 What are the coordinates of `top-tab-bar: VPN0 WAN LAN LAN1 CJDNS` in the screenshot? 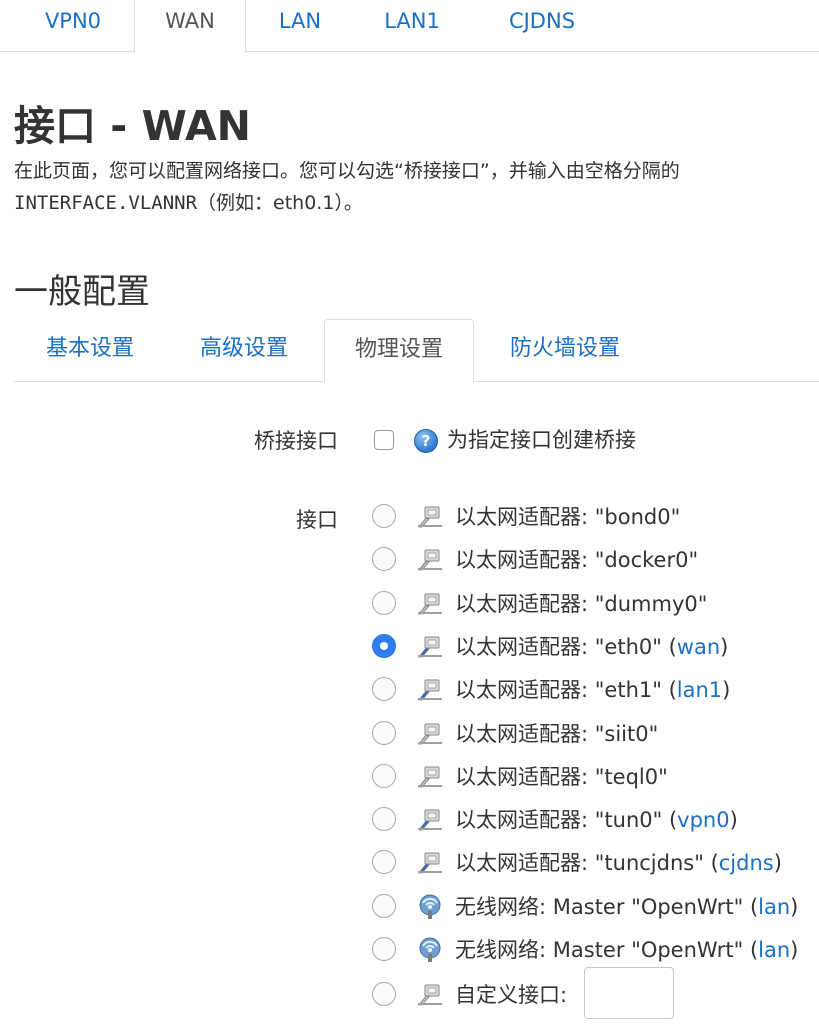 It's located at (409, 26).